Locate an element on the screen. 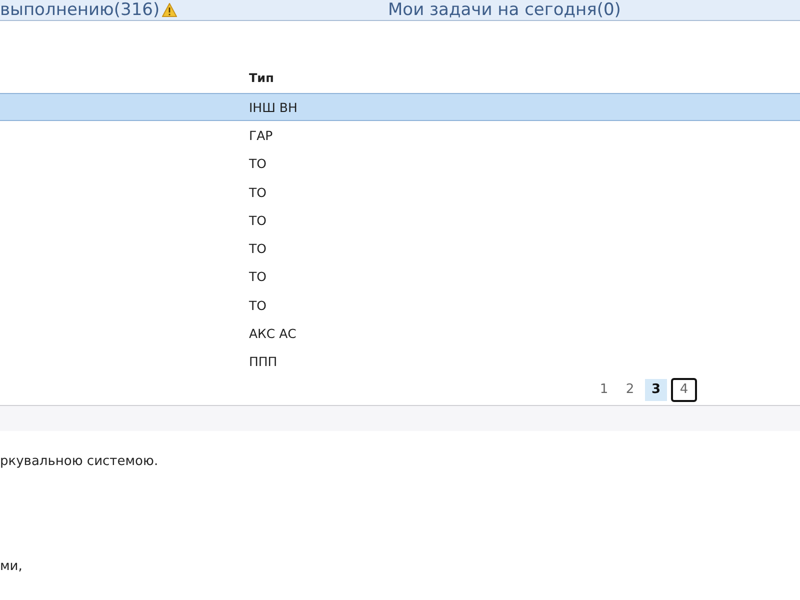 This screenshot has height=600, width=800. table-row: ППП is located at coordinates (400, 362).